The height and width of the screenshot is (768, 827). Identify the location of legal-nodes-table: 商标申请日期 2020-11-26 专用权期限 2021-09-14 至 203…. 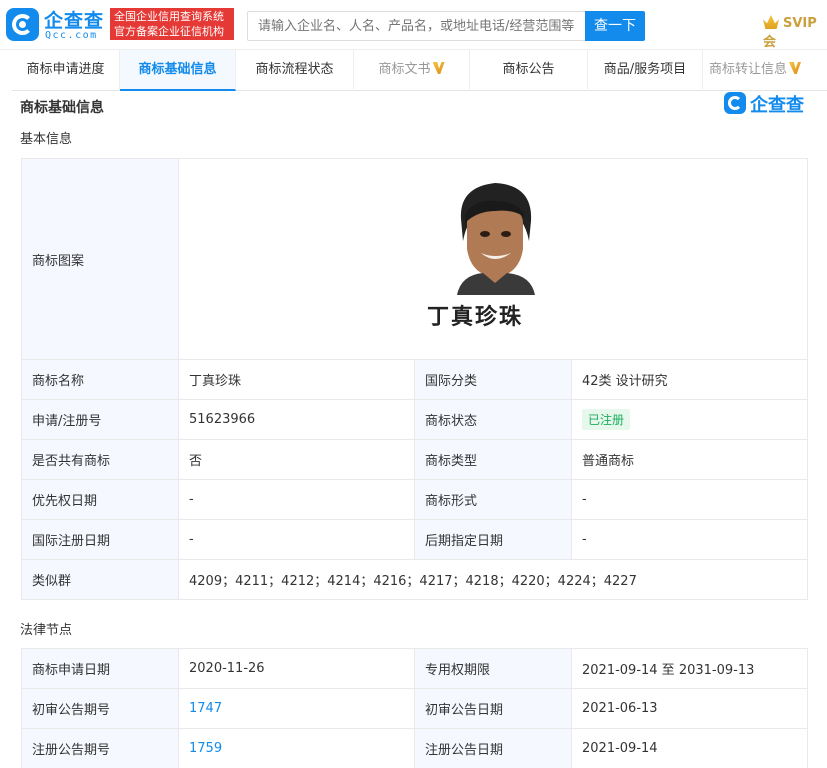
(414, 708).